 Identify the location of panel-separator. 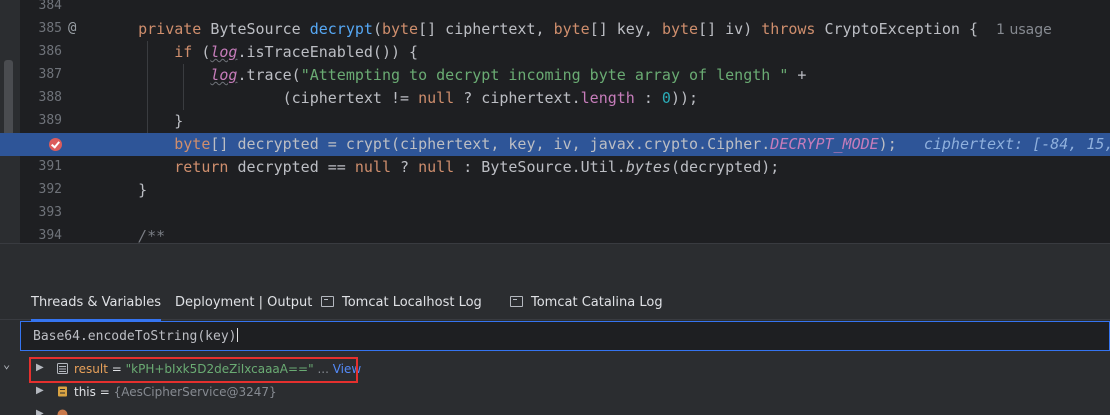
(555, 265).